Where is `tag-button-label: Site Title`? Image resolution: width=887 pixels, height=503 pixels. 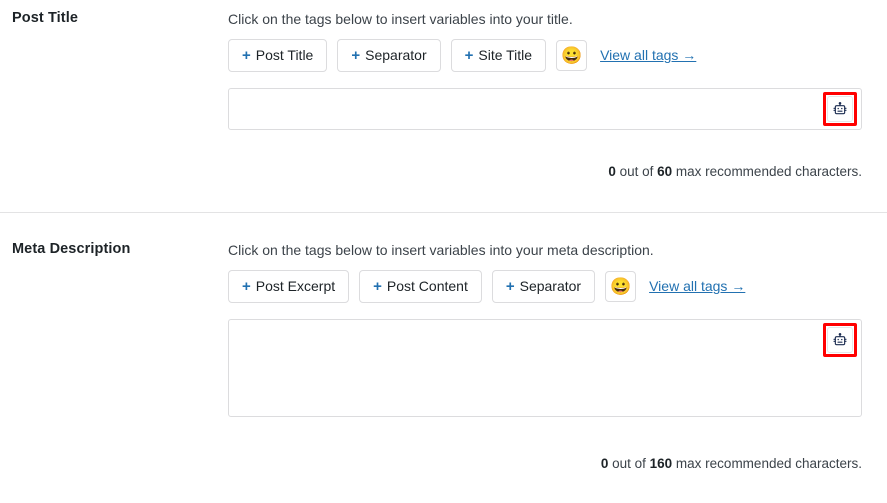 tag-button-label: Site Title is located at coordinates (505, 54).